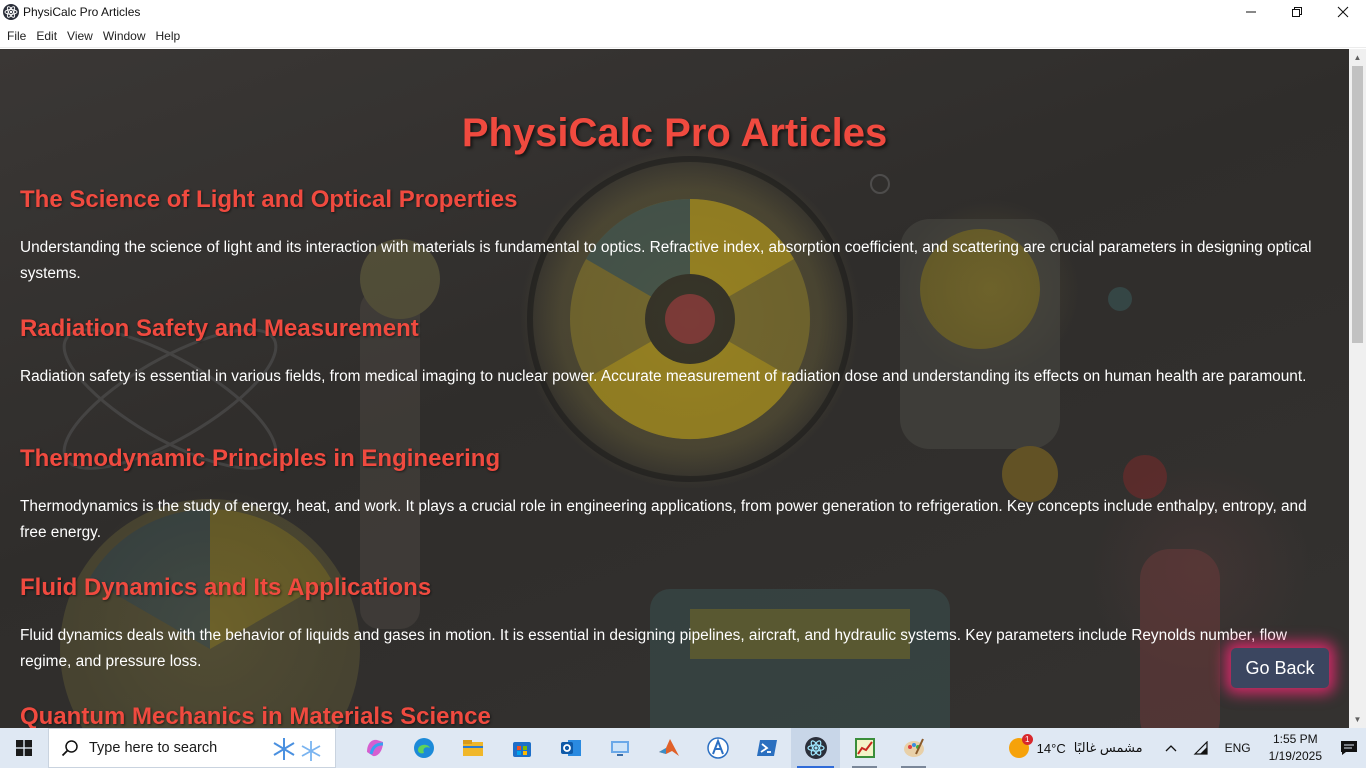 The height and width of the screenshot is (768, 1366). I want to click on article-heading: Fluid Dynamics and Its Applications, so click(226, 587).